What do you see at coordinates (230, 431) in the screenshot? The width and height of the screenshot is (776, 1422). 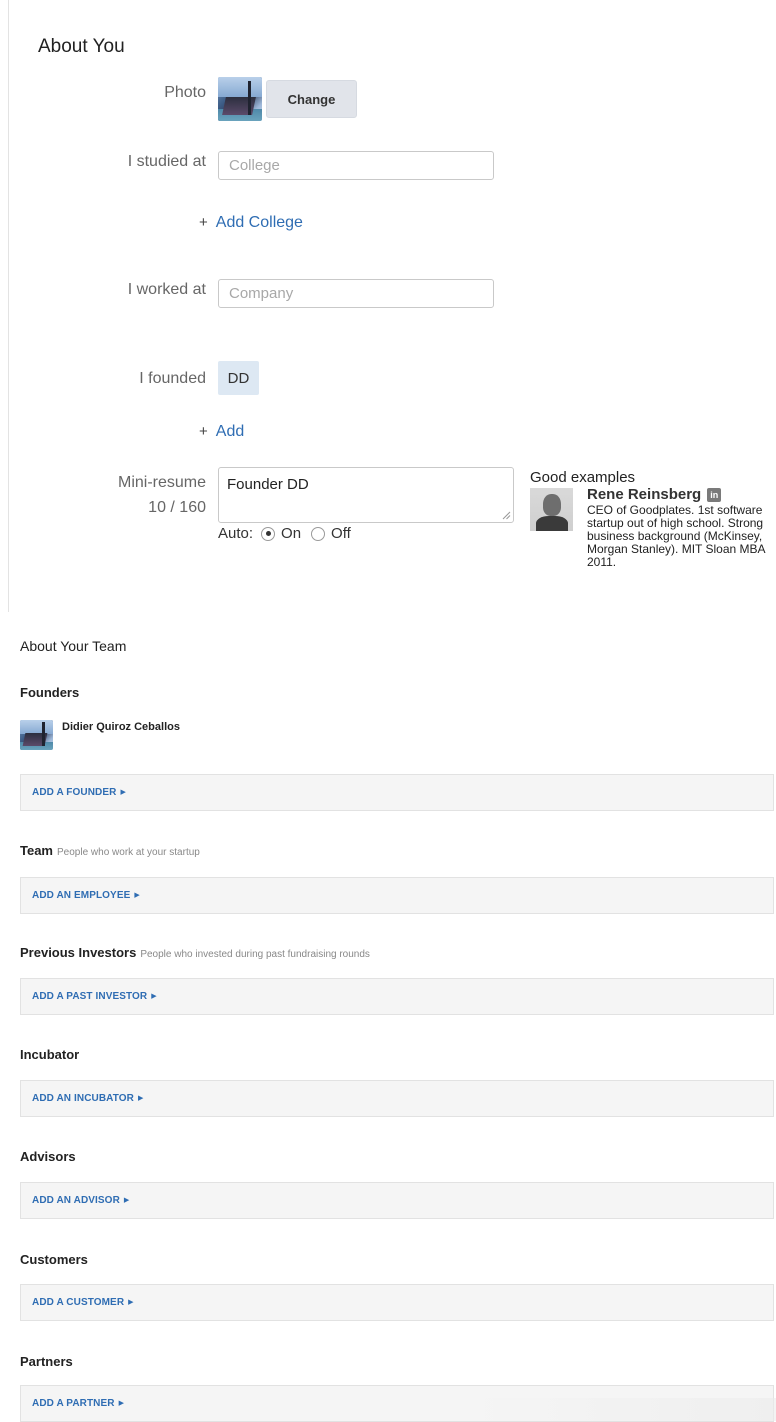 I see `add-founded-link: Add` at bounding box center [230, 431].